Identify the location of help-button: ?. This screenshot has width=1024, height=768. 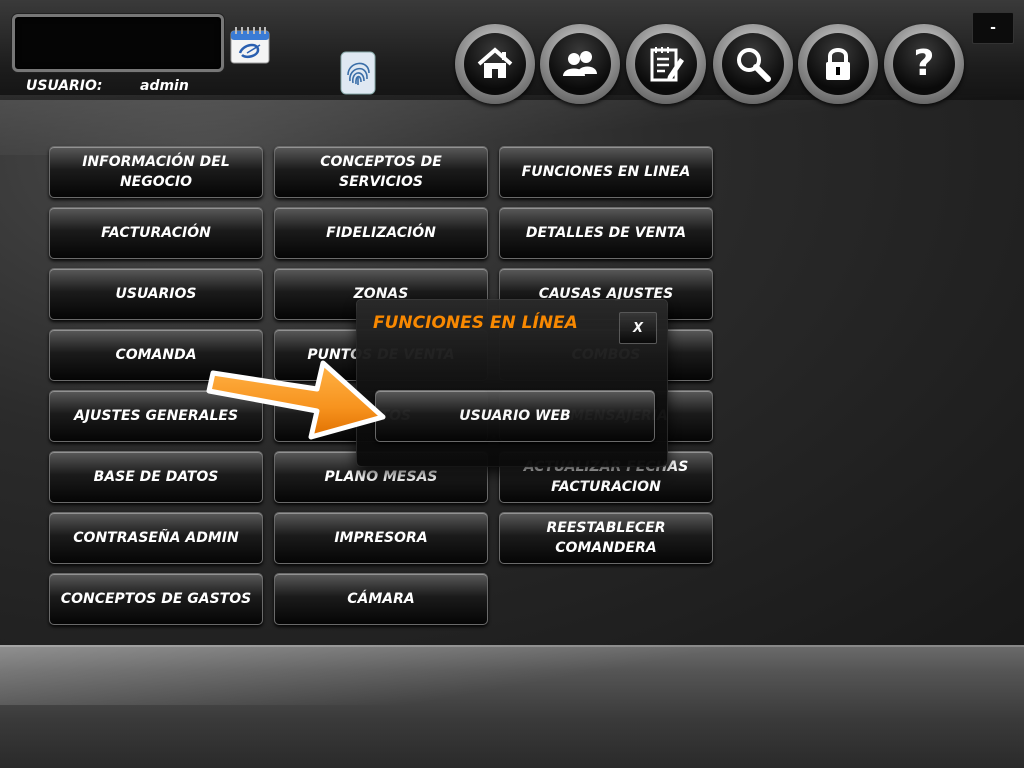
(924, 64).